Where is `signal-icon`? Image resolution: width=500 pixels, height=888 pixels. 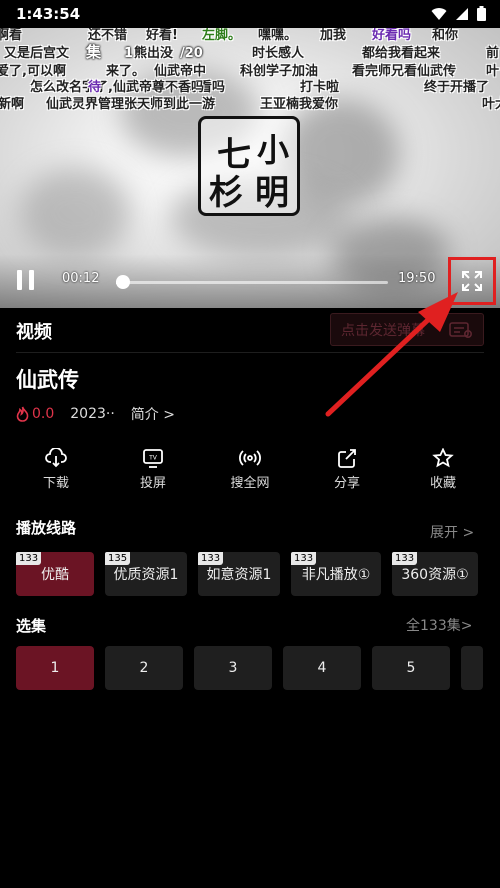 signal-icon is located at coordinates (462, 13).